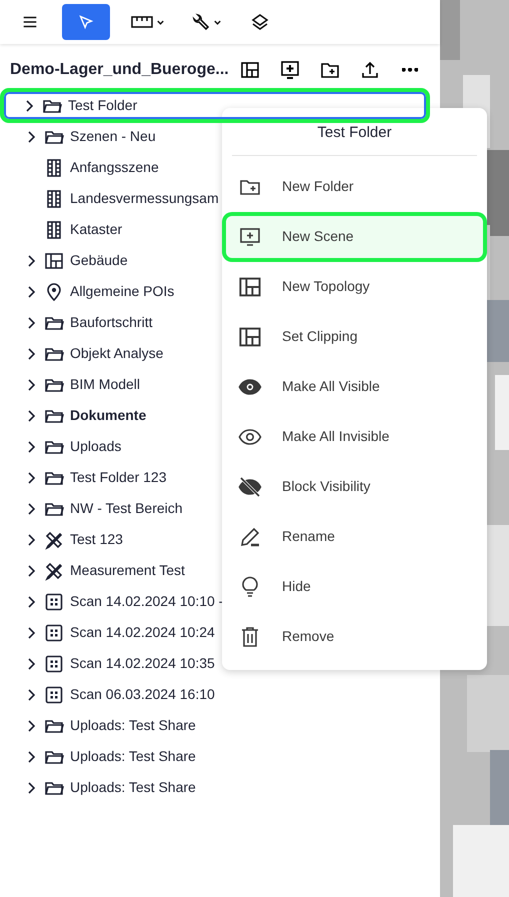 The height and width of the screenshot is (897, 509). I want to click on menu-item: New Folder, so click(354, 187).